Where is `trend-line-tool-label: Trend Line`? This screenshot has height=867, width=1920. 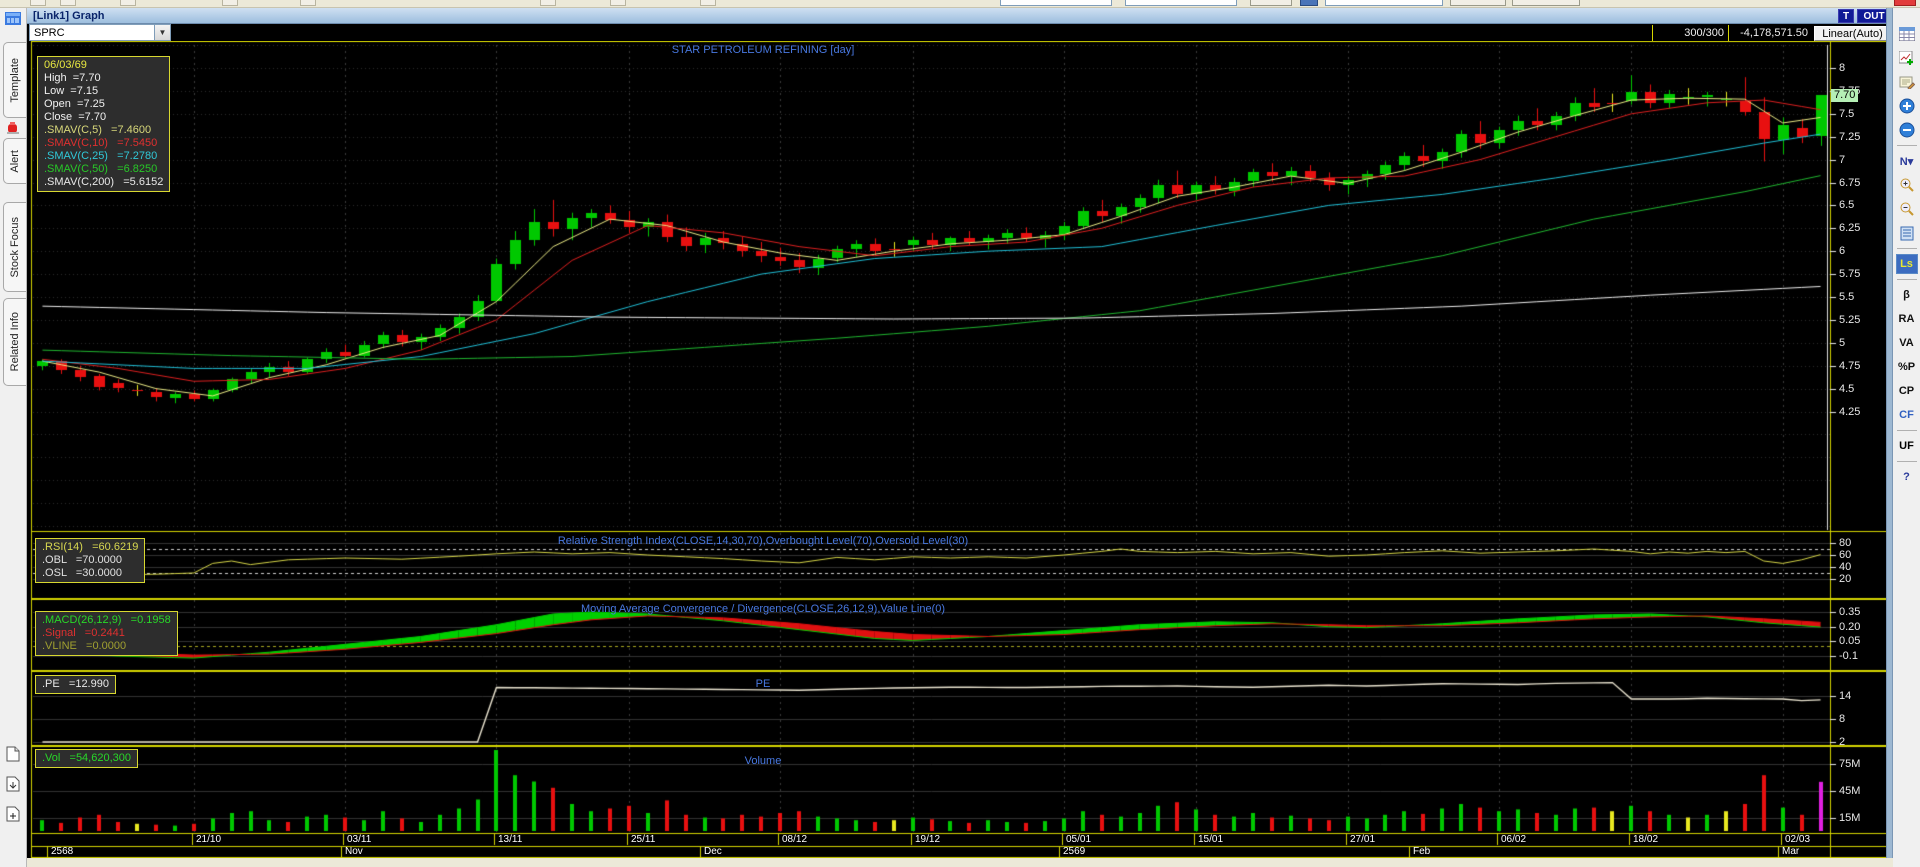 trend-line-tool-label: Trend Line is located at coordinates (462, 3).